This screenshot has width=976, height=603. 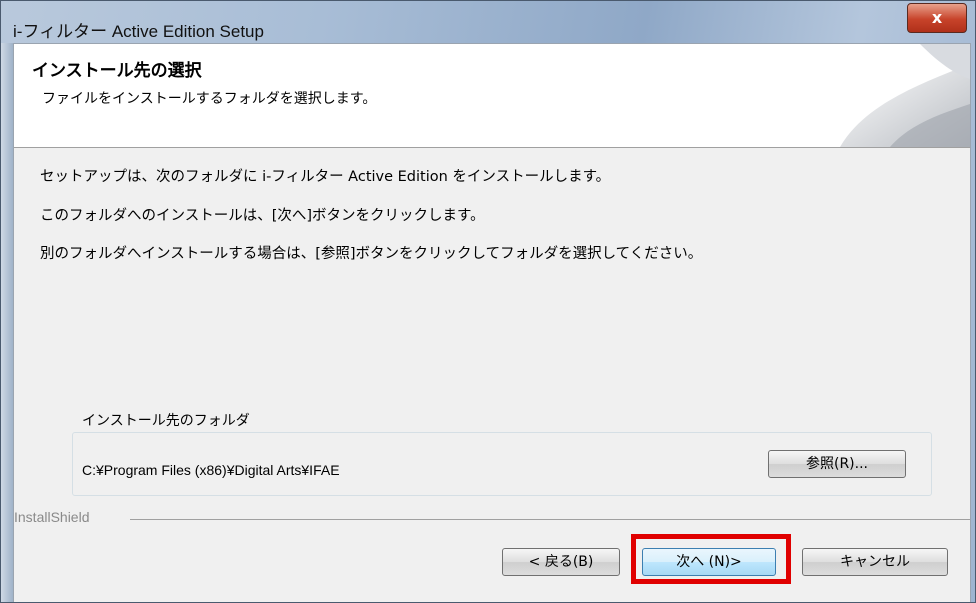 What do you see at coordinates (488, 22) in the screenshot?
I see `title-bar: i-フィルター Active Edition Setup x` at bounding box center [488, 22].